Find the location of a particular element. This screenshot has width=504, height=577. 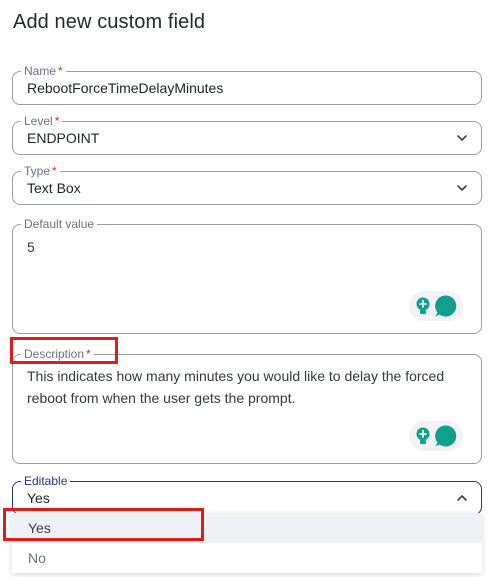

level-selected-value: ENDPOINT is located at coordinates (63, 138).